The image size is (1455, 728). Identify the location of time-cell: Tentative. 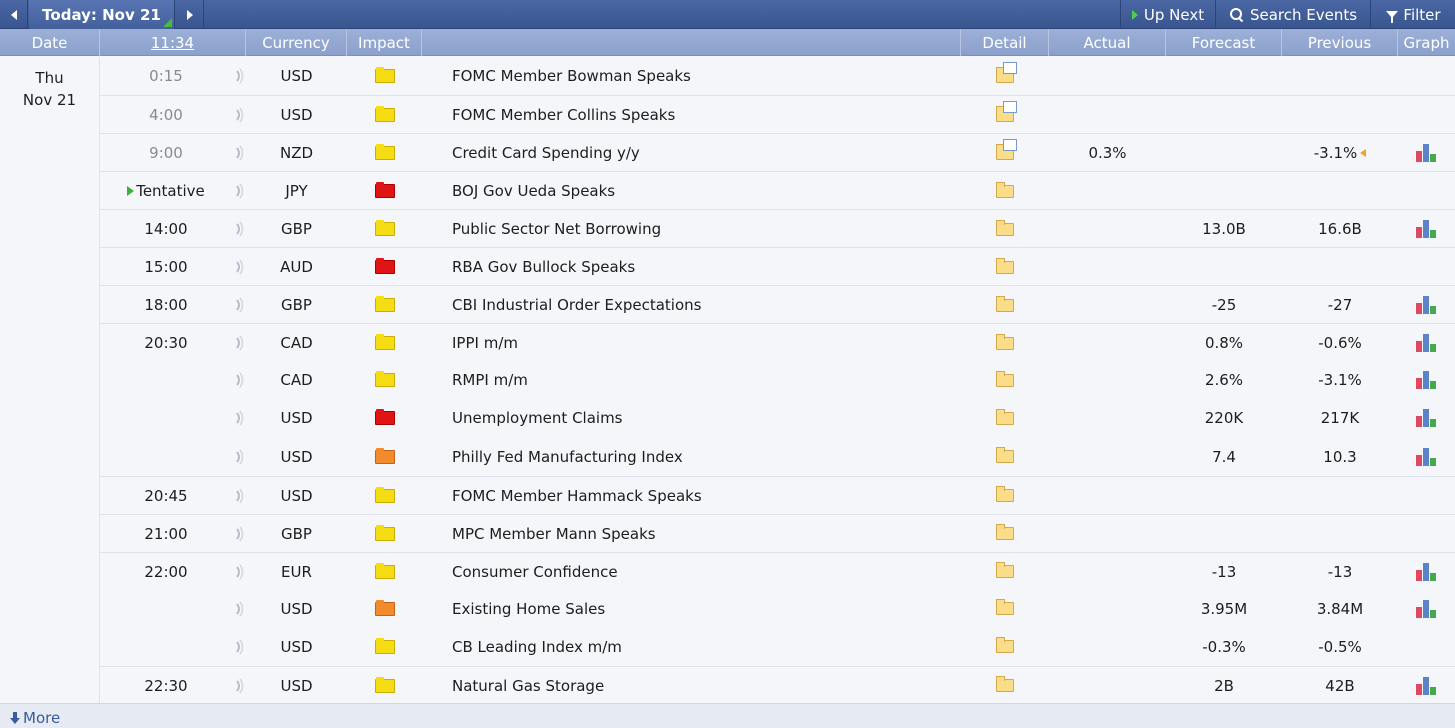
(166, 191).